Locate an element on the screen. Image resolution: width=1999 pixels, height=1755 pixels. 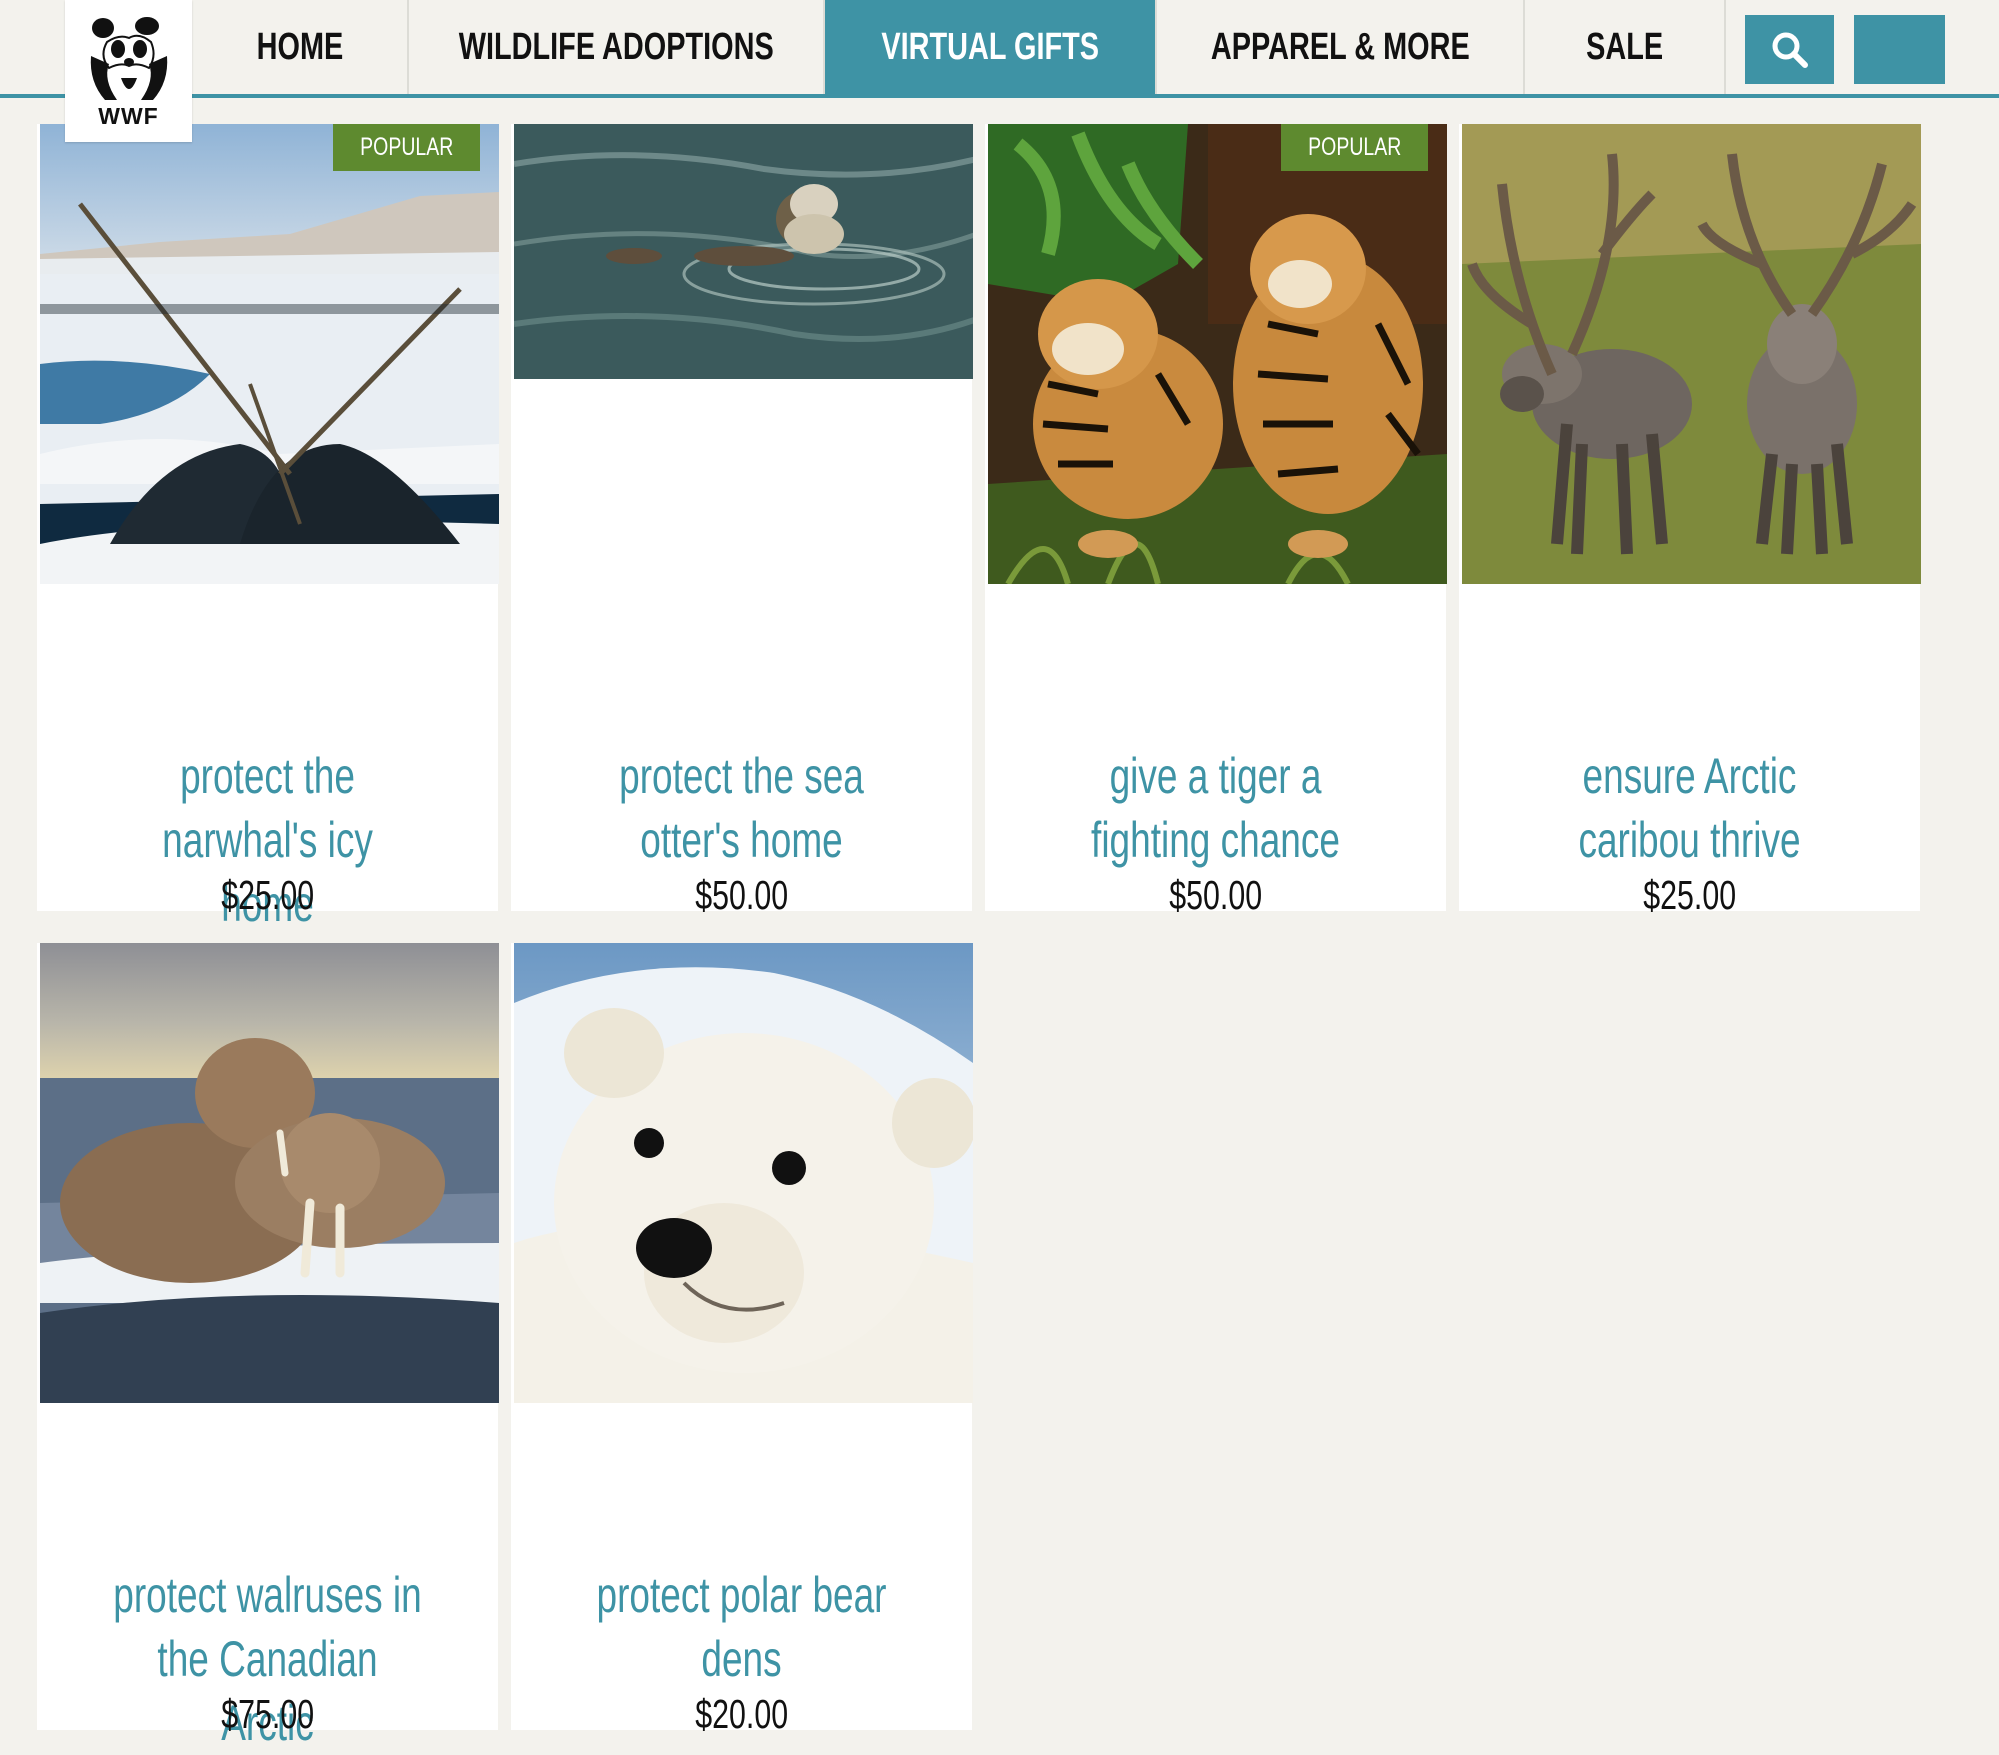
product-image-caribou is located at coordinates (1691, 354).